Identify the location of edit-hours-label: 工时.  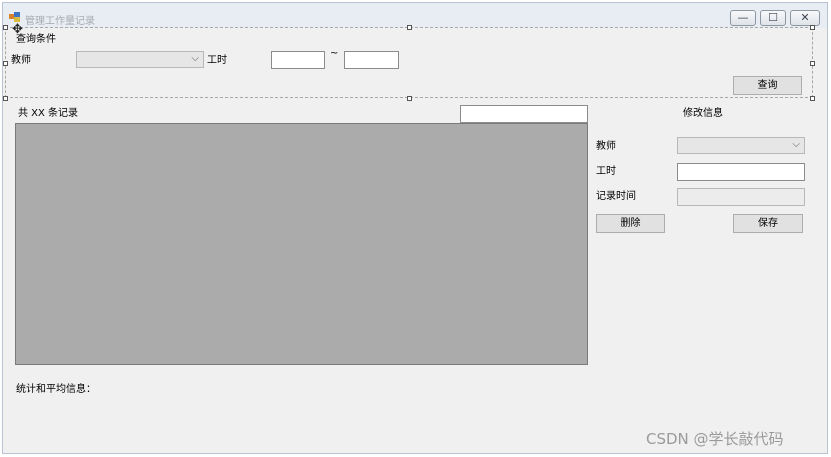
(606, 171).